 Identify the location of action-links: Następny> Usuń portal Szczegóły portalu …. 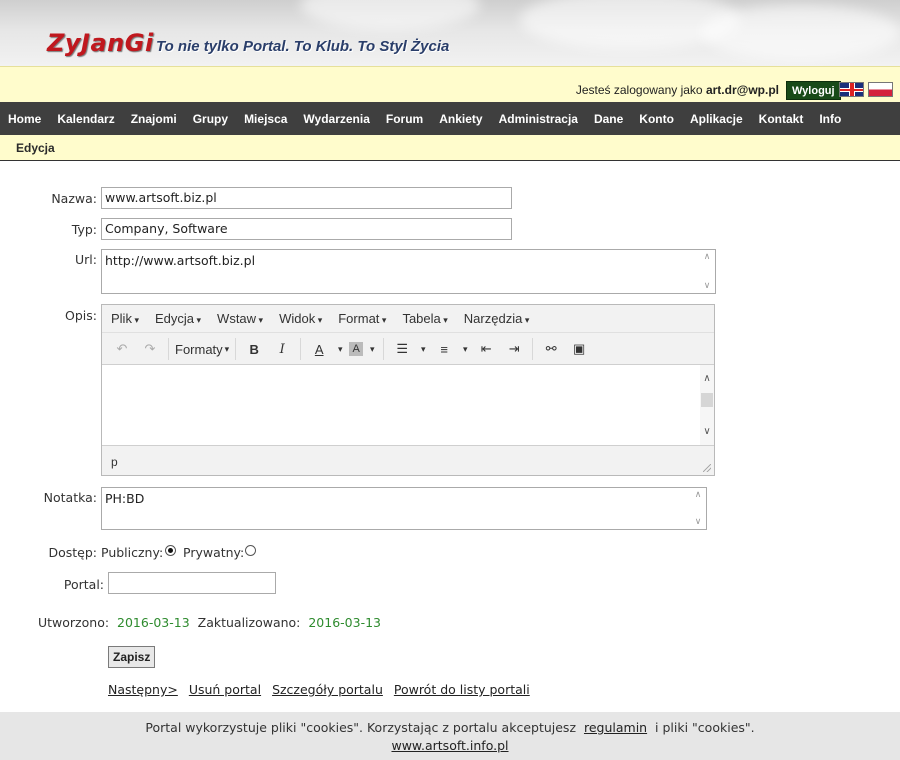
(322, 689).